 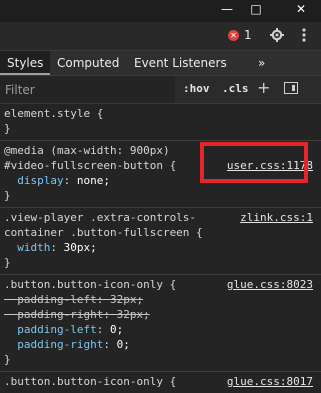 What do you see at coordinates (261, 63) in the screenshot?
I see `more-tabs-chevron-icon: »` at bounding box center [261, 63].